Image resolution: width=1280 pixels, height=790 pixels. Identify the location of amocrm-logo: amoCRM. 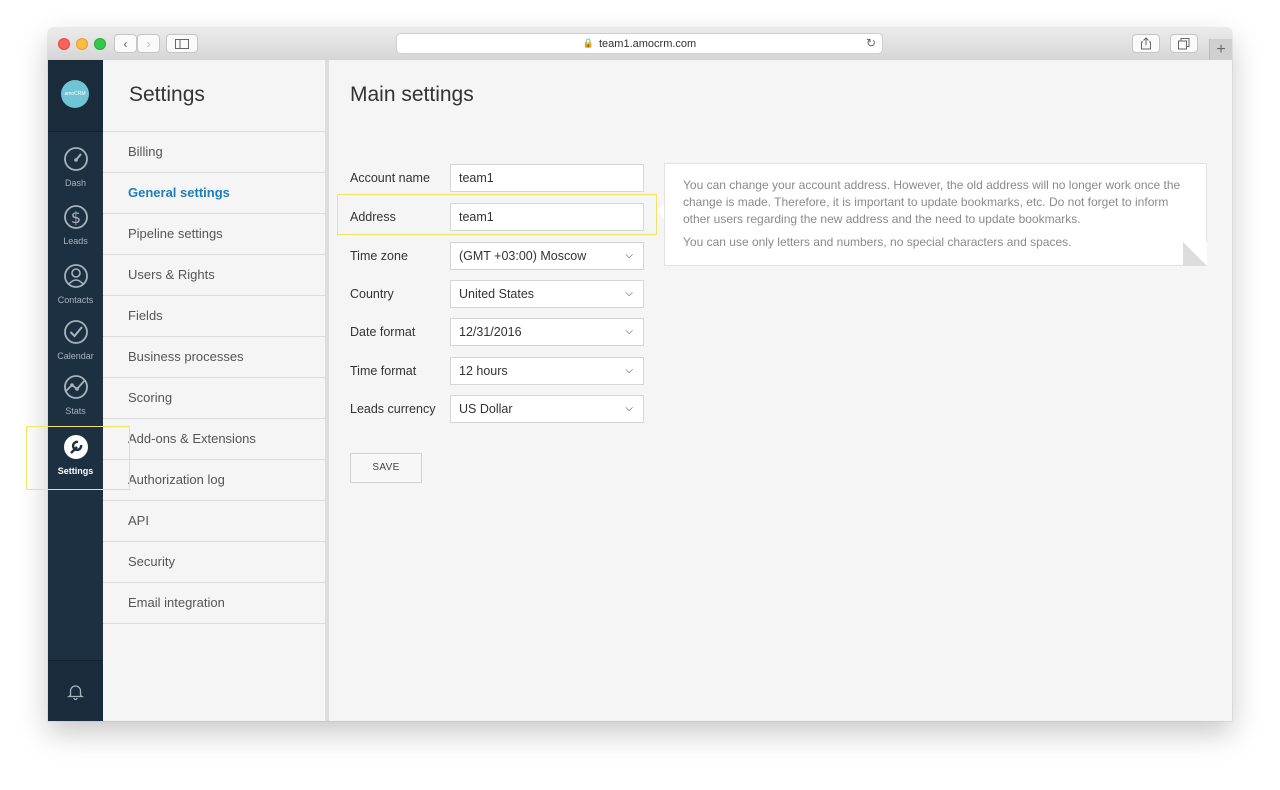
(75, 94).